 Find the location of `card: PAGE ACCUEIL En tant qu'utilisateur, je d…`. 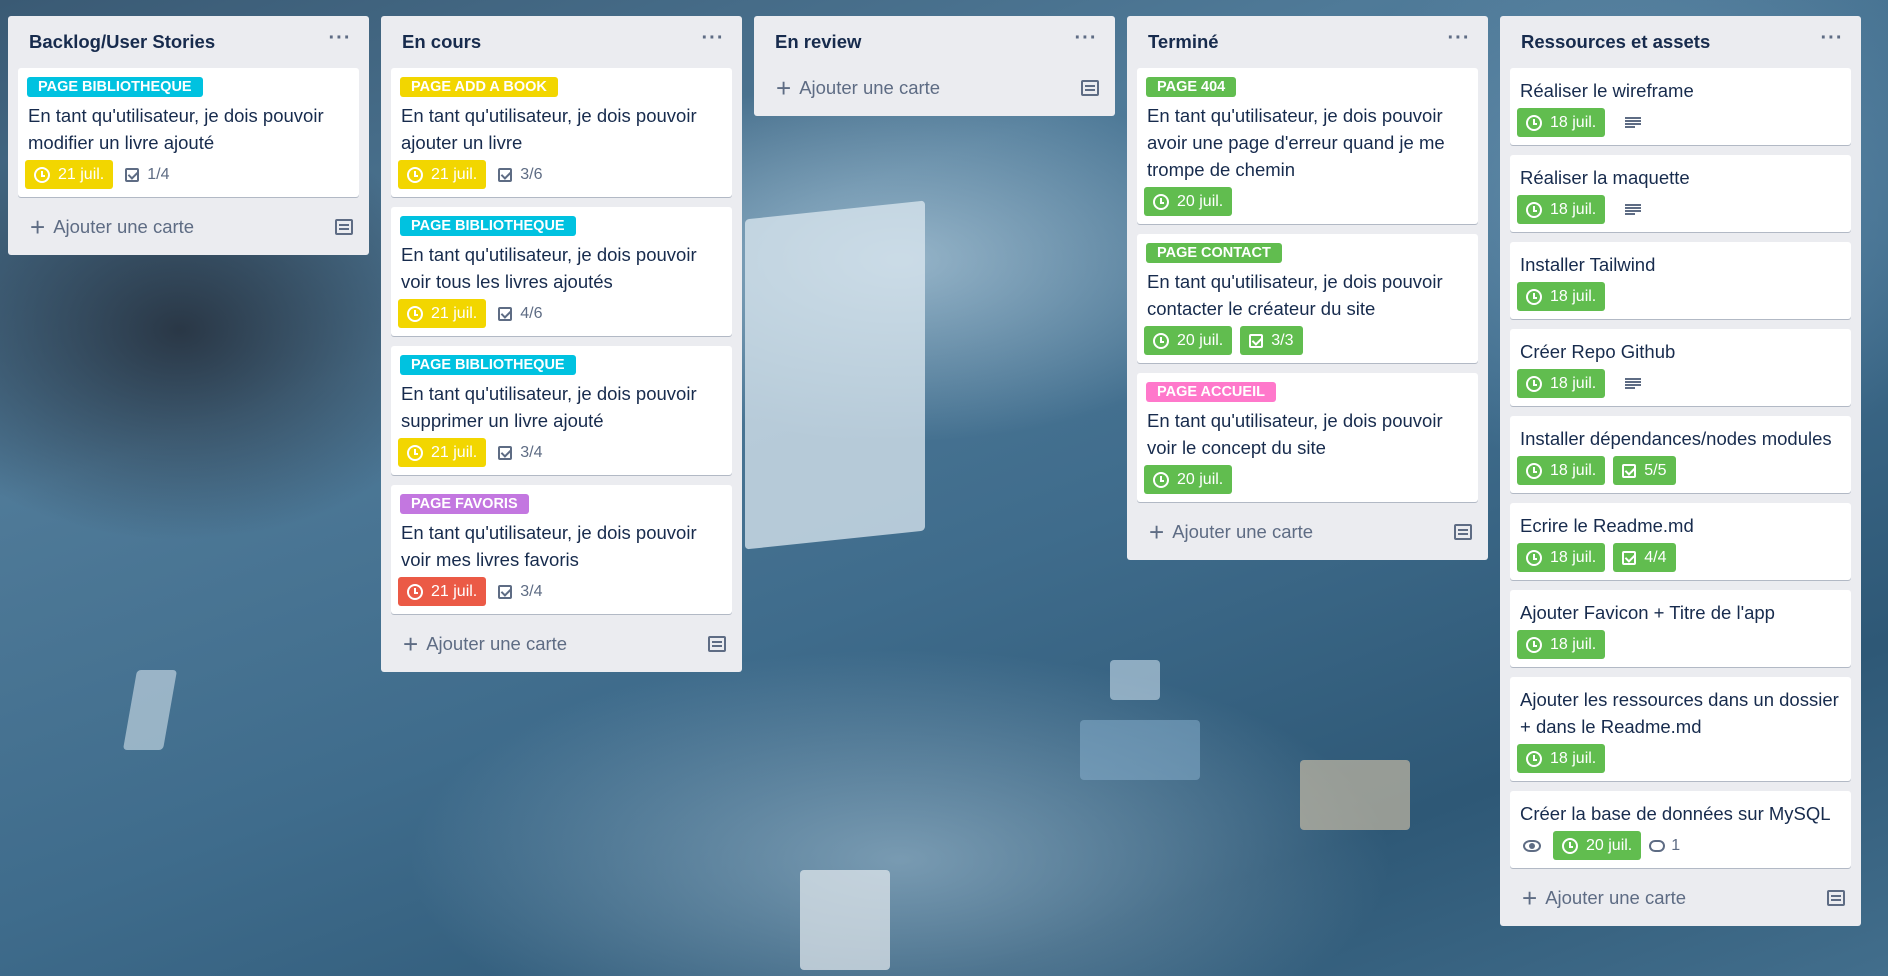

card: PAGE ACCUEIL En tant qu'utilisateur, je d… is located at coordinates (1307, 437).